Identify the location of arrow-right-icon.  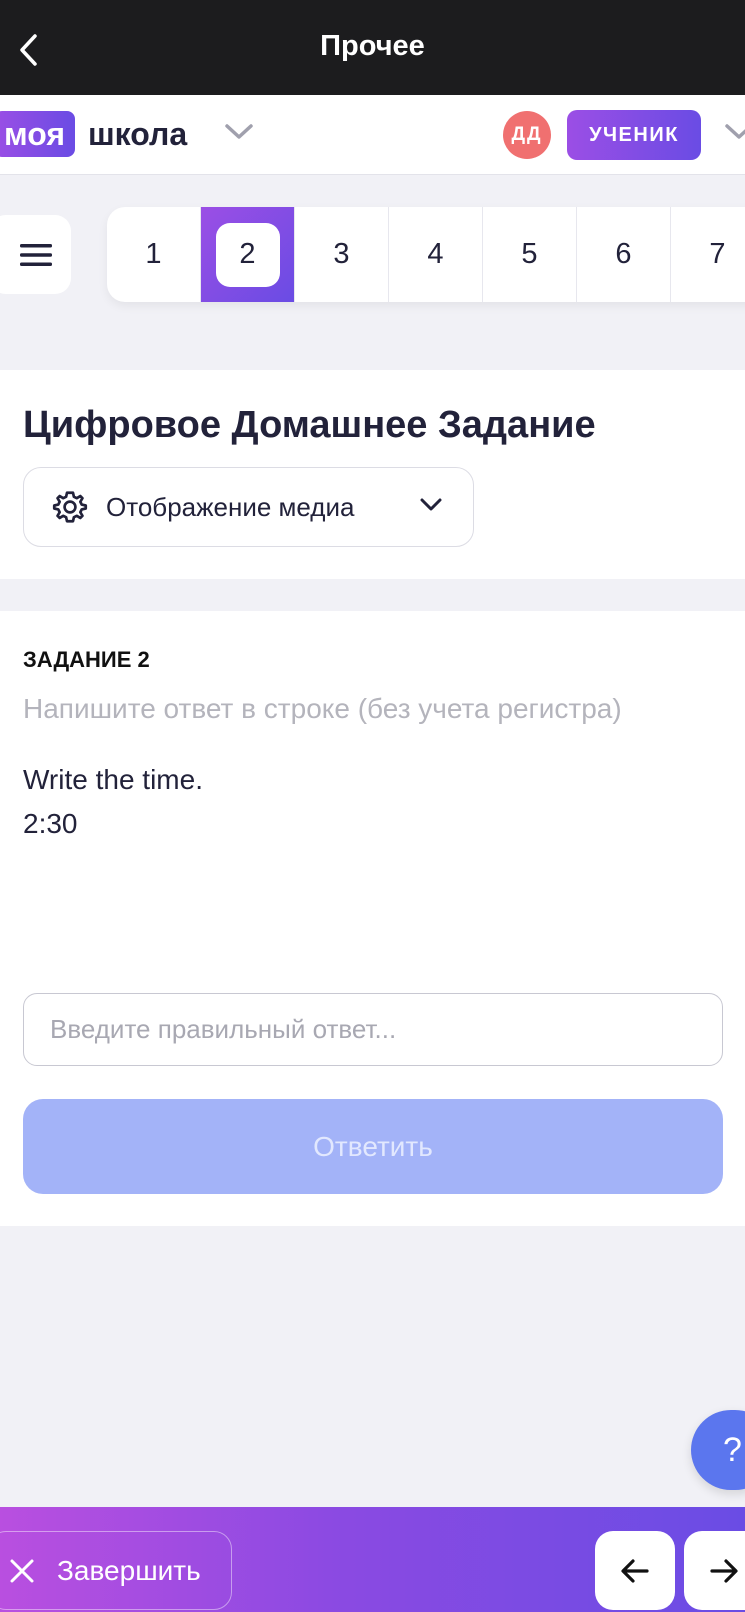
(724, 1570).